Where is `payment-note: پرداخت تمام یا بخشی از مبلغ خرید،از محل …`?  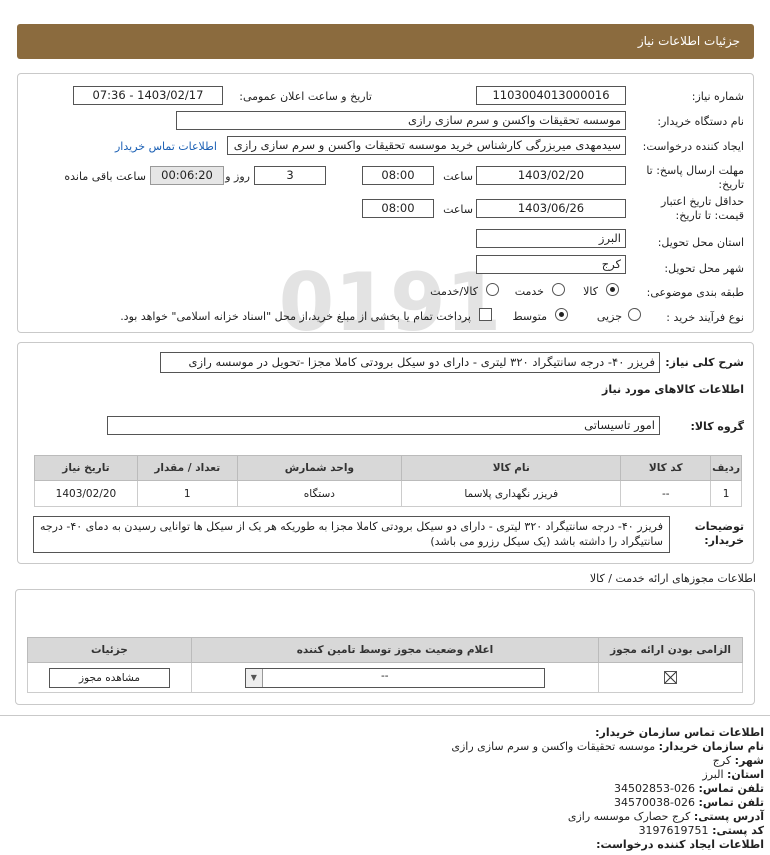 payment-note: پرداخت تمام یا بخشی از مبلغ خرید،از محل … is located at coordinates (295, 316).